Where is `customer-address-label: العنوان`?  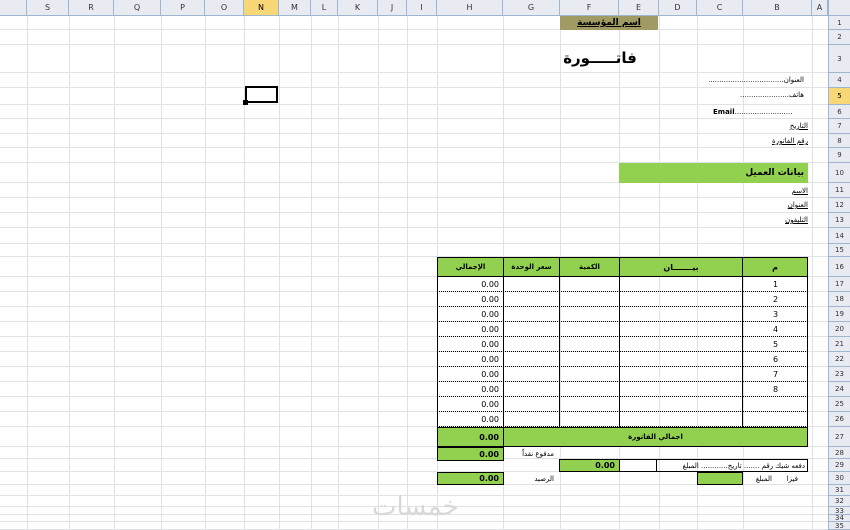 customer-address-label: العنوان is located at coordinates (774, 205).